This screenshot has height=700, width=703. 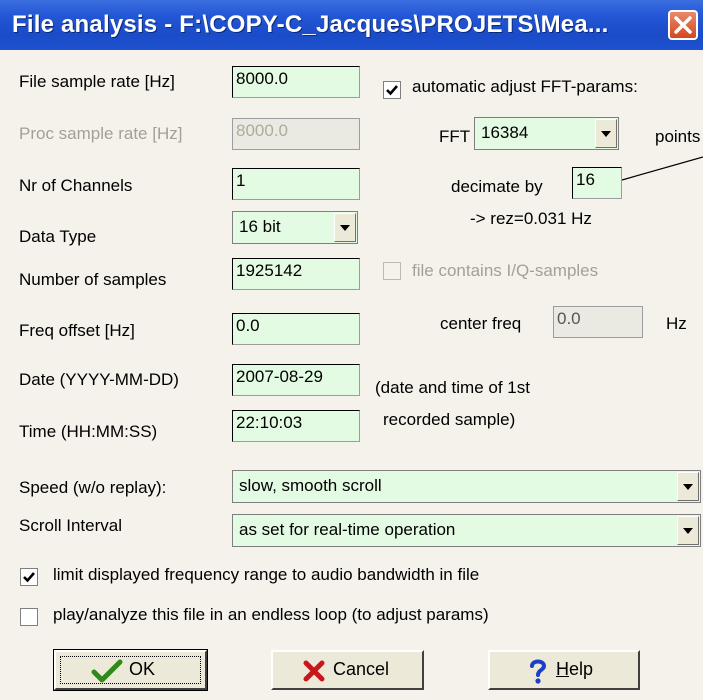 I want to click on close-icon, so click(x=683, y=25).